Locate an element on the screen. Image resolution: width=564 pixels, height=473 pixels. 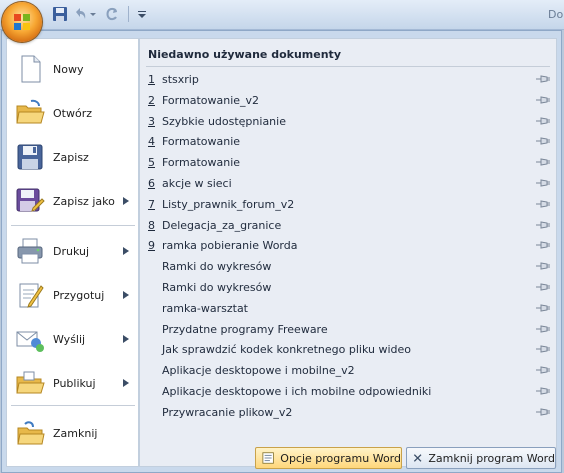
prepare-icon is located at coordinates (31, 295).